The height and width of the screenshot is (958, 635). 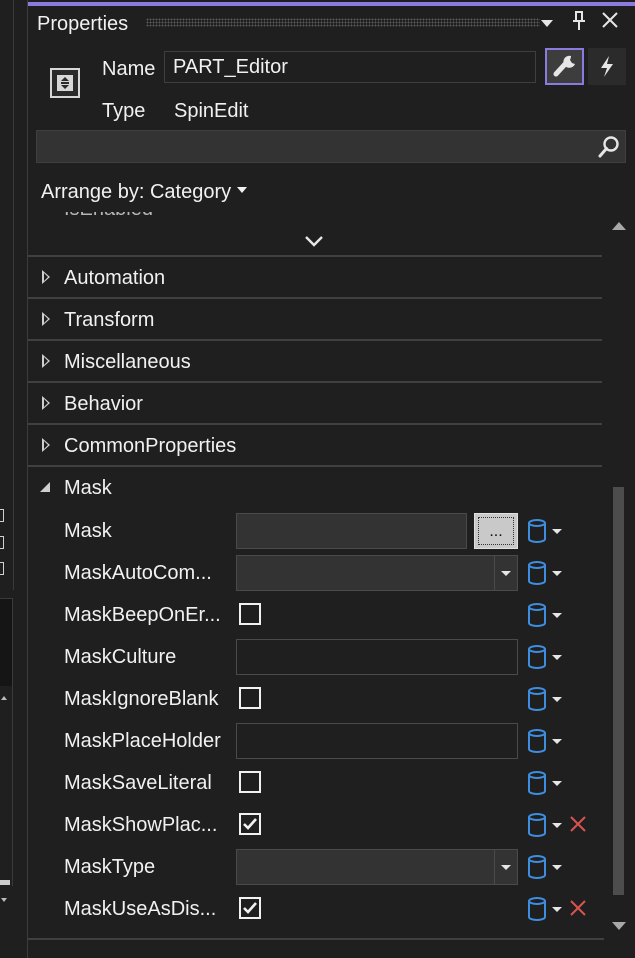 I want to click on property-name: MaskPlaceHolder, so click(x=142, y=741).